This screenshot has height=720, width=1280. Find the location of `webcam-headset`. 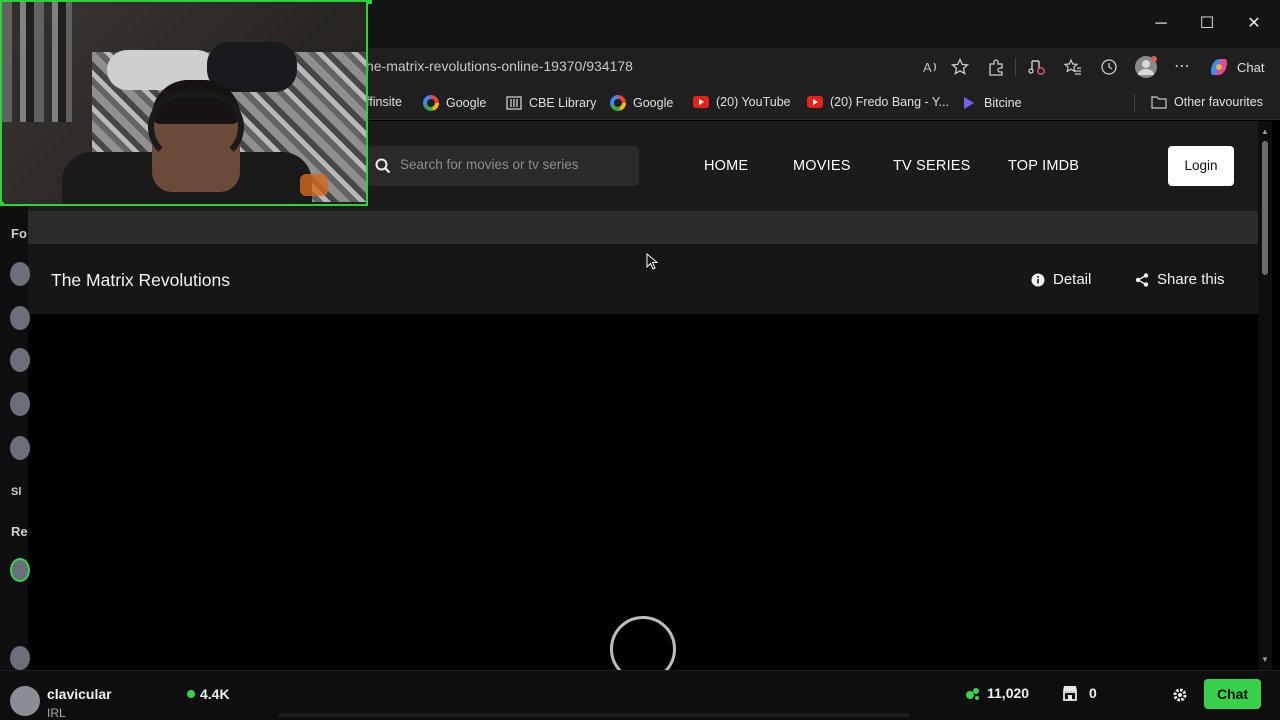

webcam-headset is located at coordinates (196, 127).